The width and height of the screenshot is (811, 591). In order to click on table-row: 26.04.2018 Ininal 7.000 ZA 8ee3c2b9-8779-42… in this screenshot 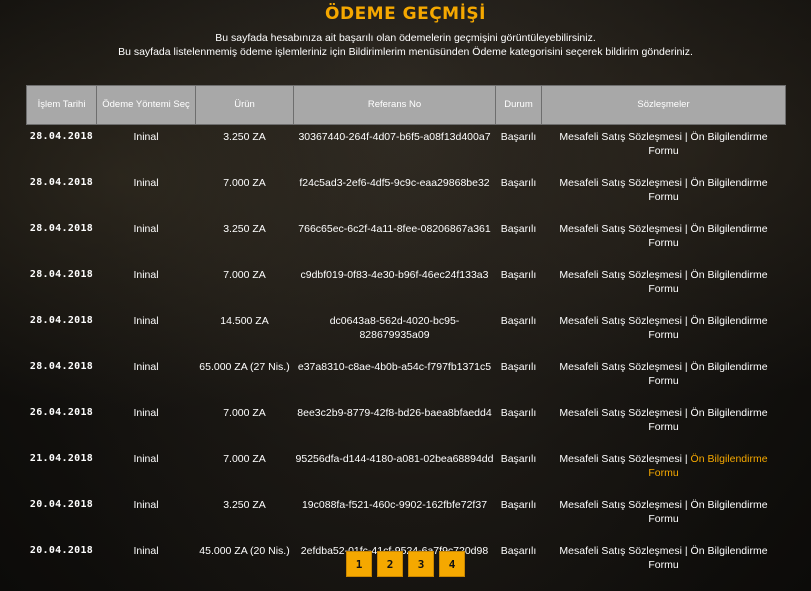, I will do `click(406, 424)`.